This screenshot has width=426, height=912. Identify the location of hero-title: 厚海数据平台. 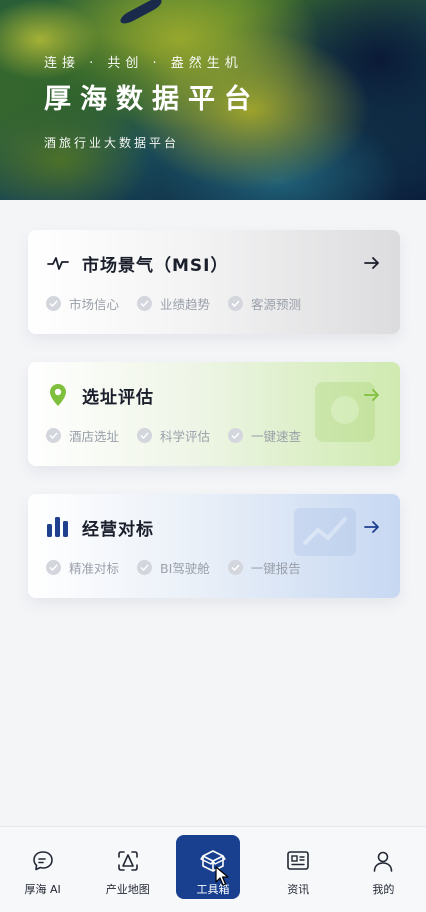
(152, 99).